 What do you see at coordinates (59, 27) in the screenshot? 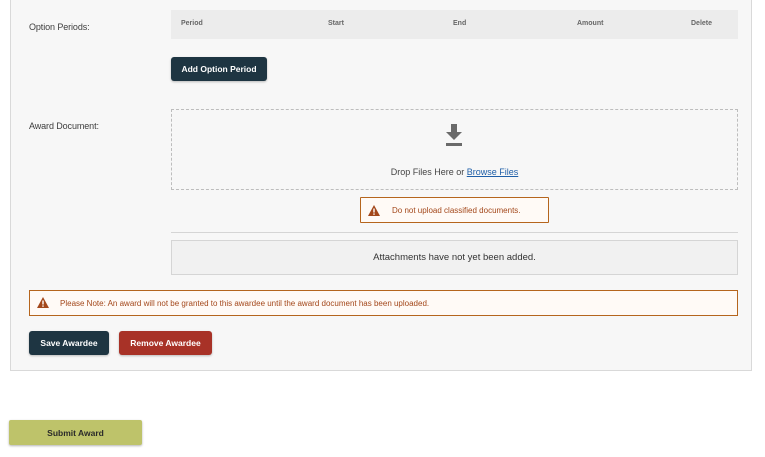
I see `option-periods-label: Option Periods:` at bounding box center [59, 27].